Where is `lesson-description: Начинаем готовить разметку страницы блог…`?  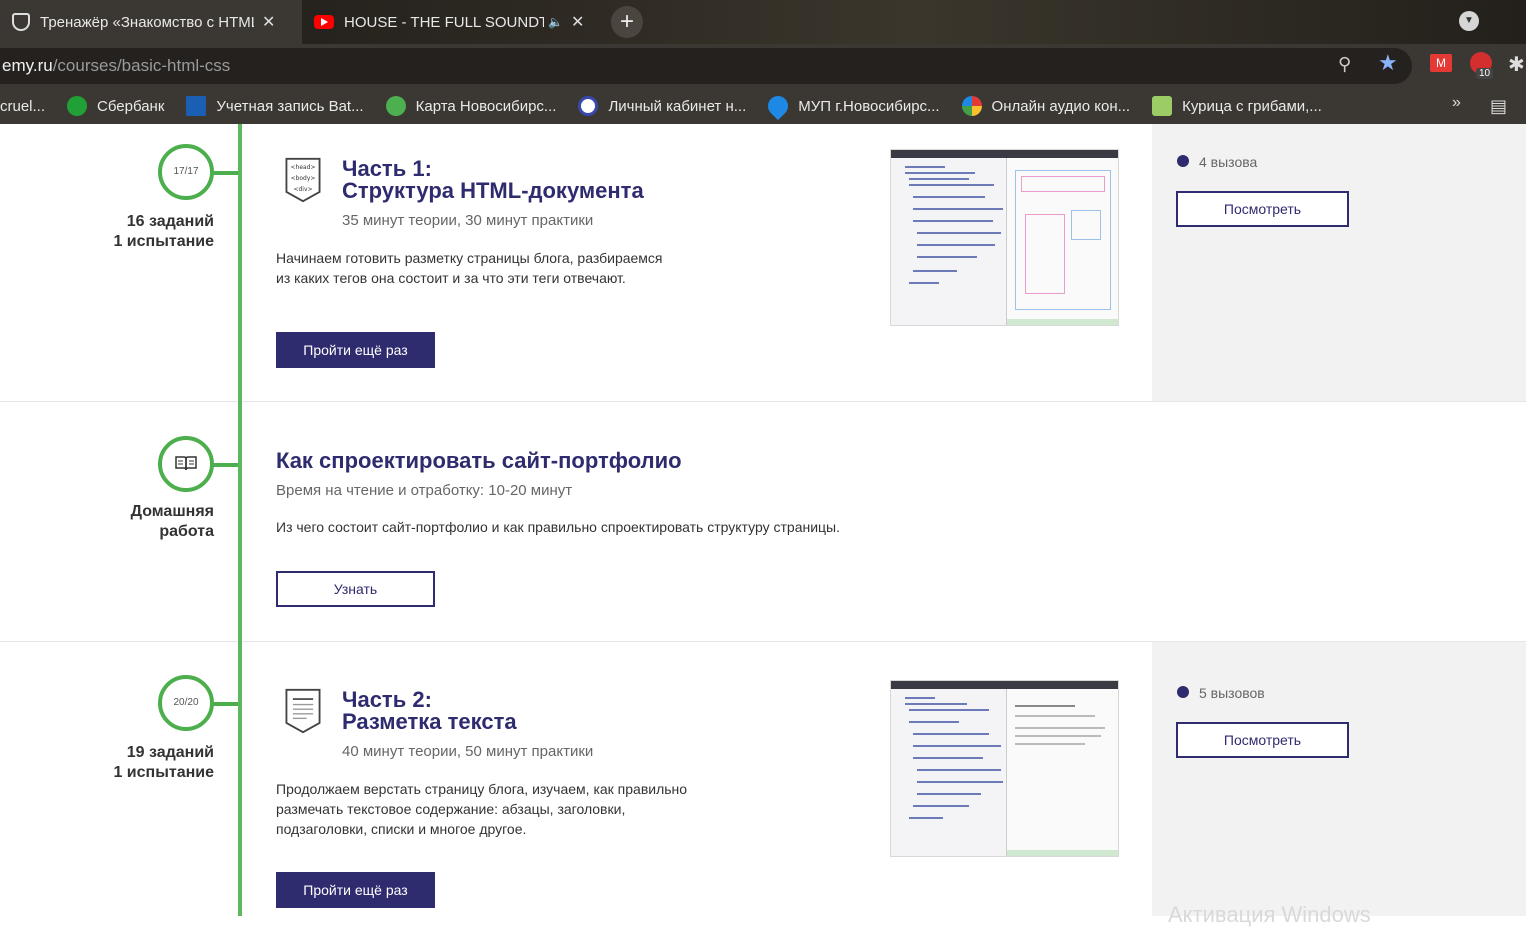 lesson-description: Начинаем готовить разметку страницы блог… is located at coordinates (469, 268).